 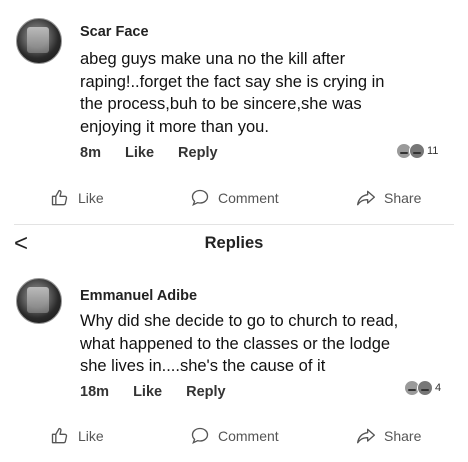 I want to click on action-bar-1: Like Comment Share, so click(x=234, y=203).